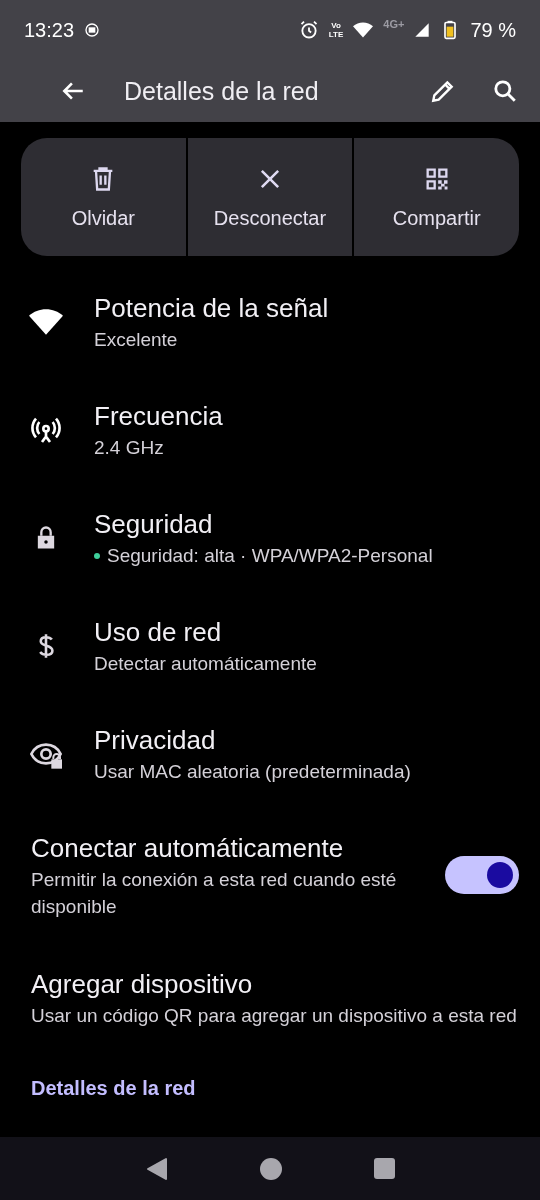  Describe the element at coordinates (253, 772) in the screenshot. I see `detail-subtitle: Usar MAC aleatoria (predeterminada)` at that location.